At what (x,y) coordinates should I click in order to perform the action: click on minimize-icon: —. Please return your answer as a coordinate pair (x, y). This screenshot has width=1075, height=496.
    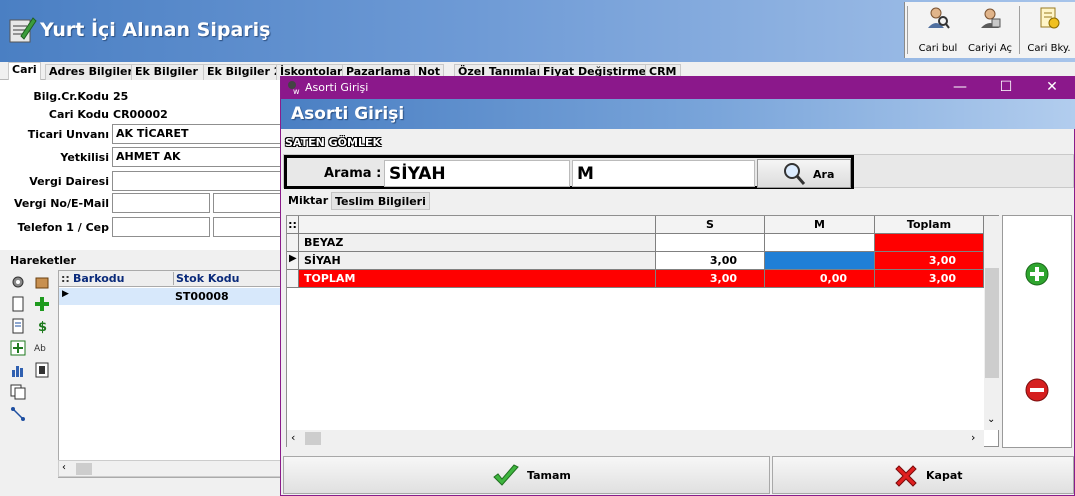
    Looking at the image, I should click on (960, 87).